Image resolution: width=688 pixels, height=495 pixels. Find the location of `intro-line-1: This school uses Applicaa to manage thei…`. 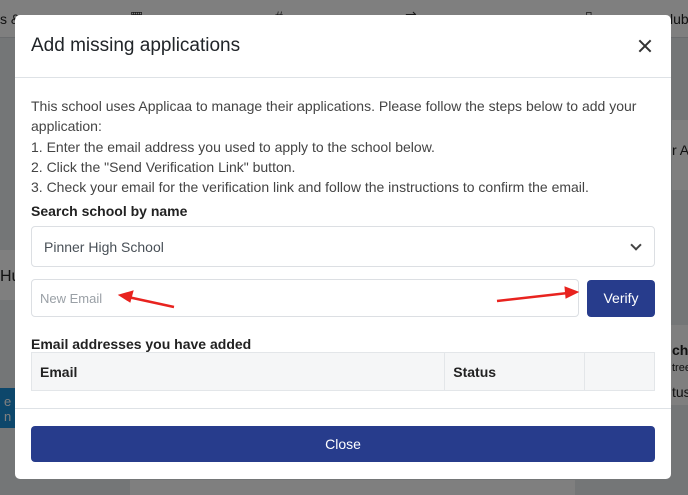

intro-line-1: This school uses Applicaa to manage thei… is located at coordinates (334, 116).